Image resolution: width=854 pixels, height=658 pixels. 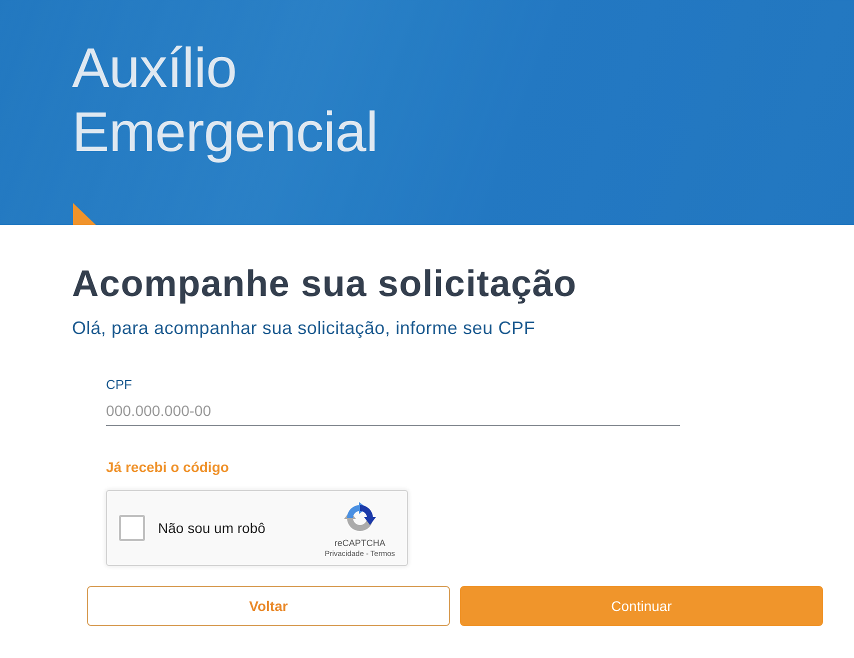 I want to click on captcha-label: Não sou um robô, so click(x=212, y=528).